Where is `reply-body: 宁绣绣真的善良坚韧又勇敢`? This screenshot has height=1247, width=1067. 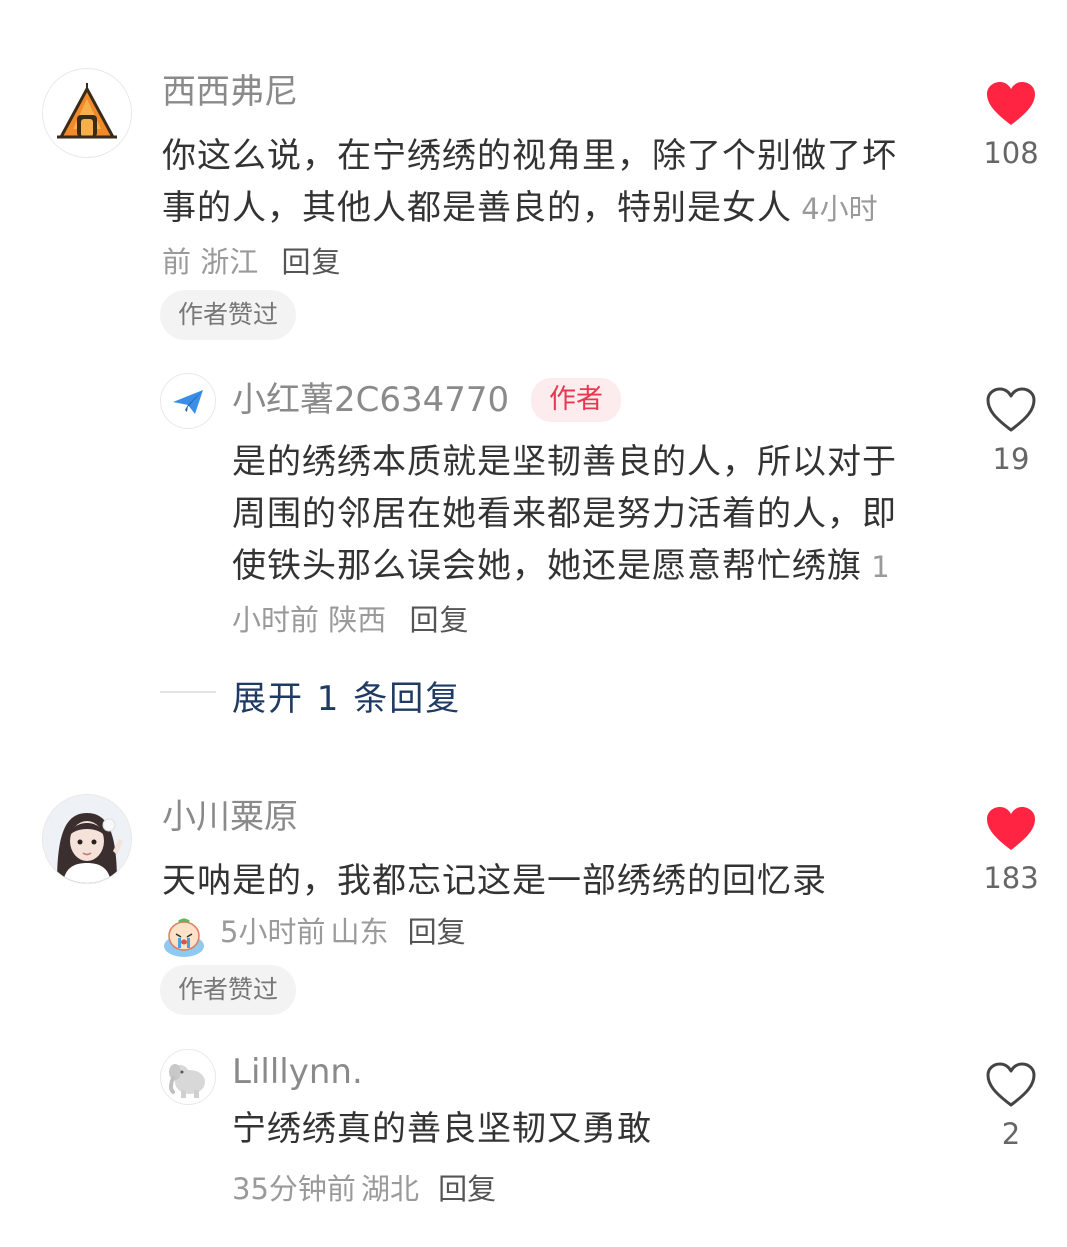 reply-body: 宁绣绣真的善良坚韧又勇敢 is located at coordinates (567, 1129).